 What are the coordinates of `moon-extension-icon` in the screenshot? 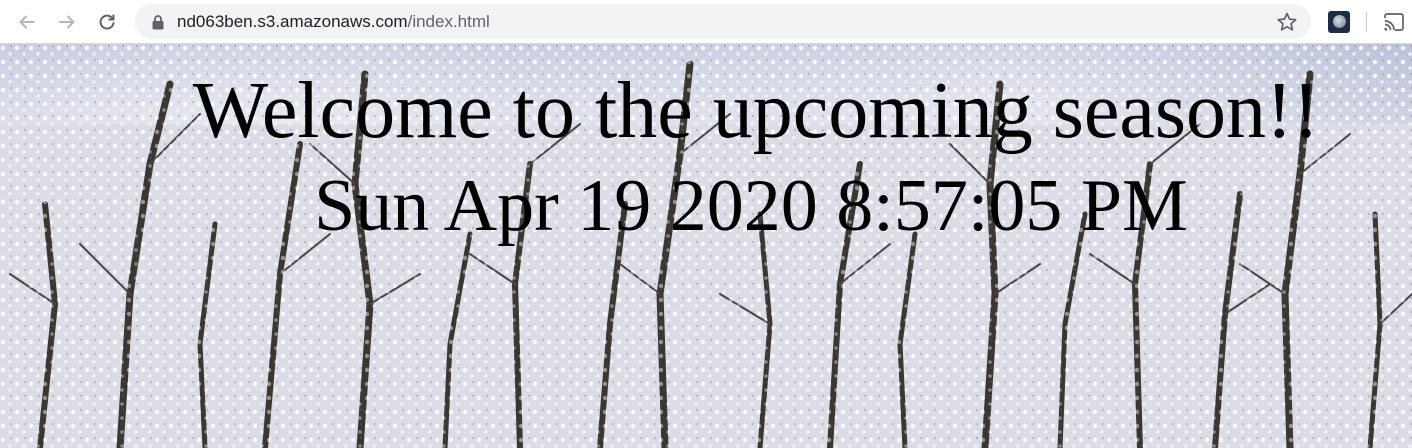 It's located at (1339, 22).